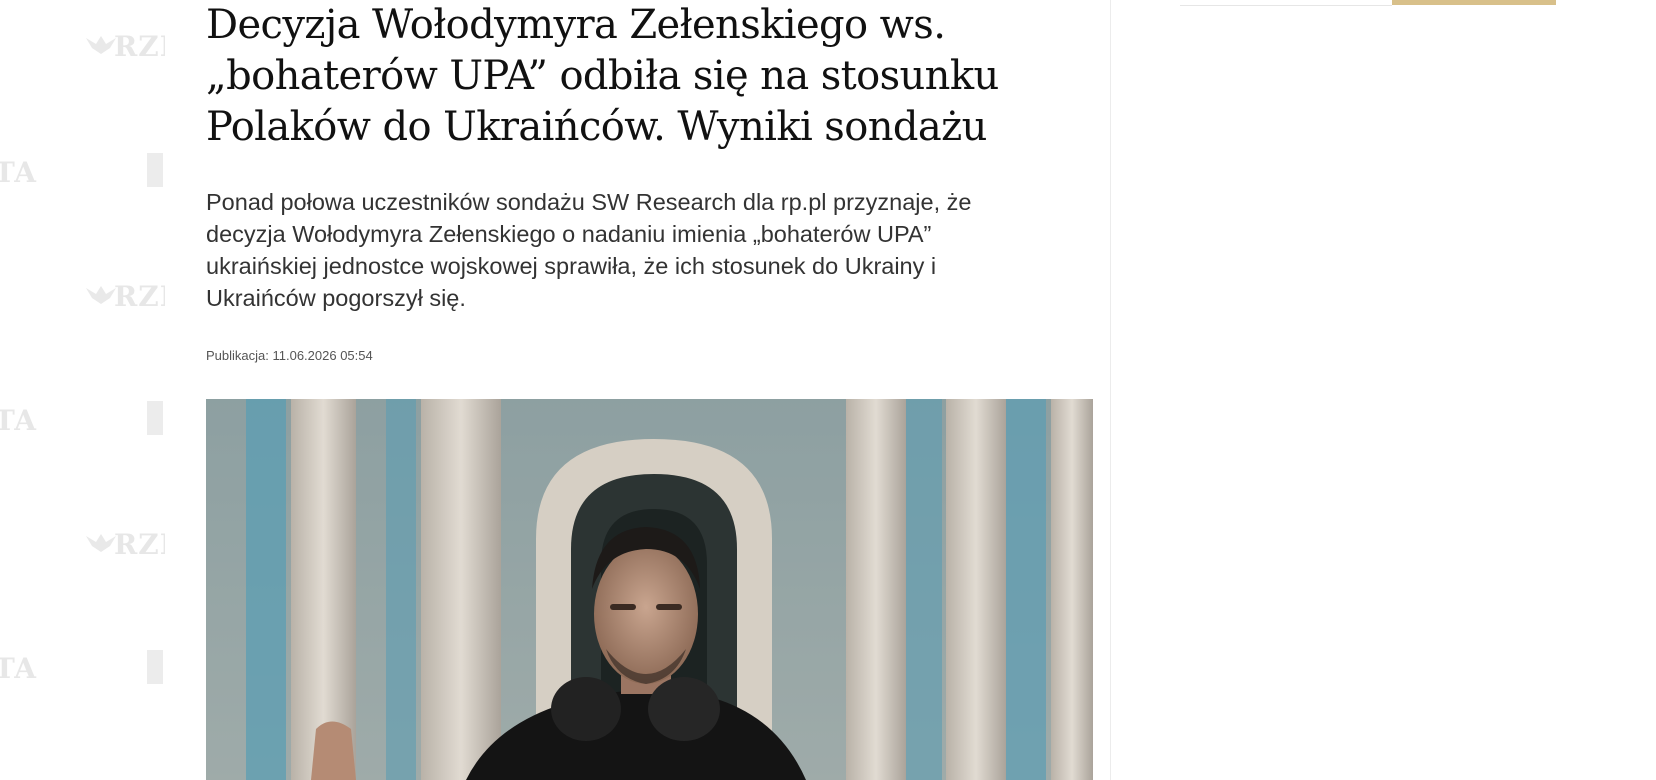 The image size is (1656, 780). I want to click on accent-bar, so click(1474, 2).